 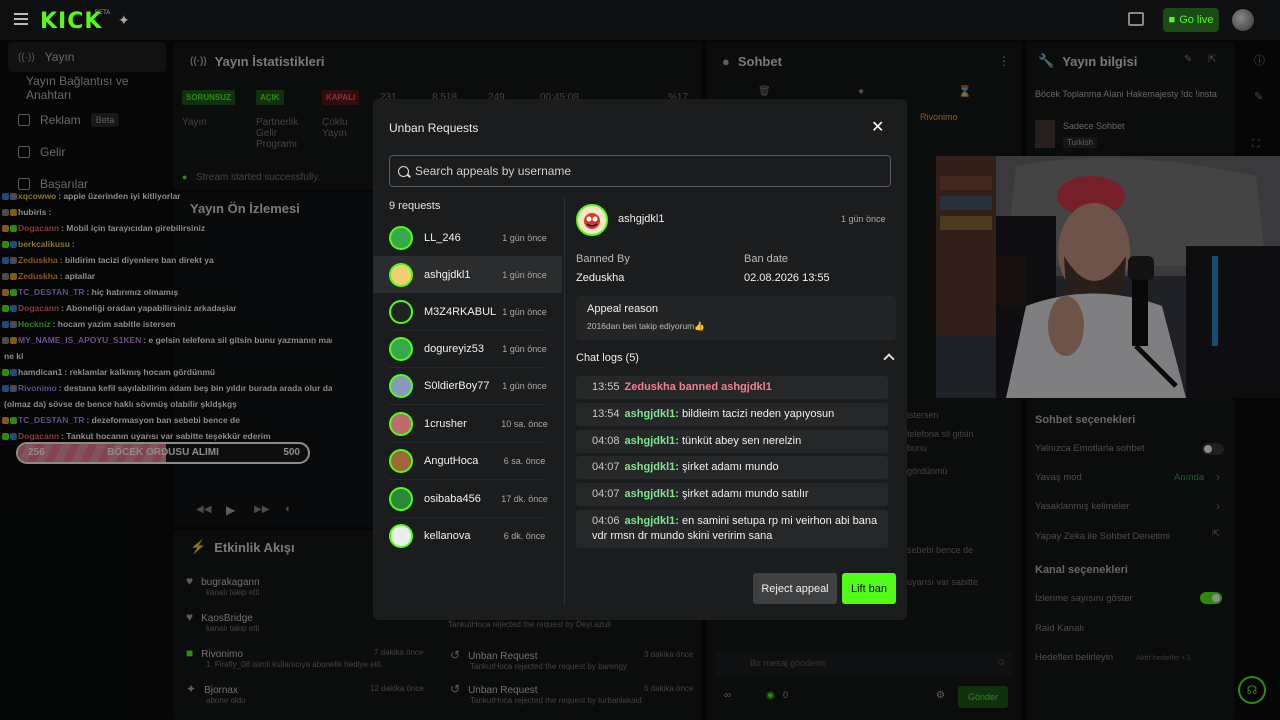 I want to click on search-input, so click(x=645, y=171).